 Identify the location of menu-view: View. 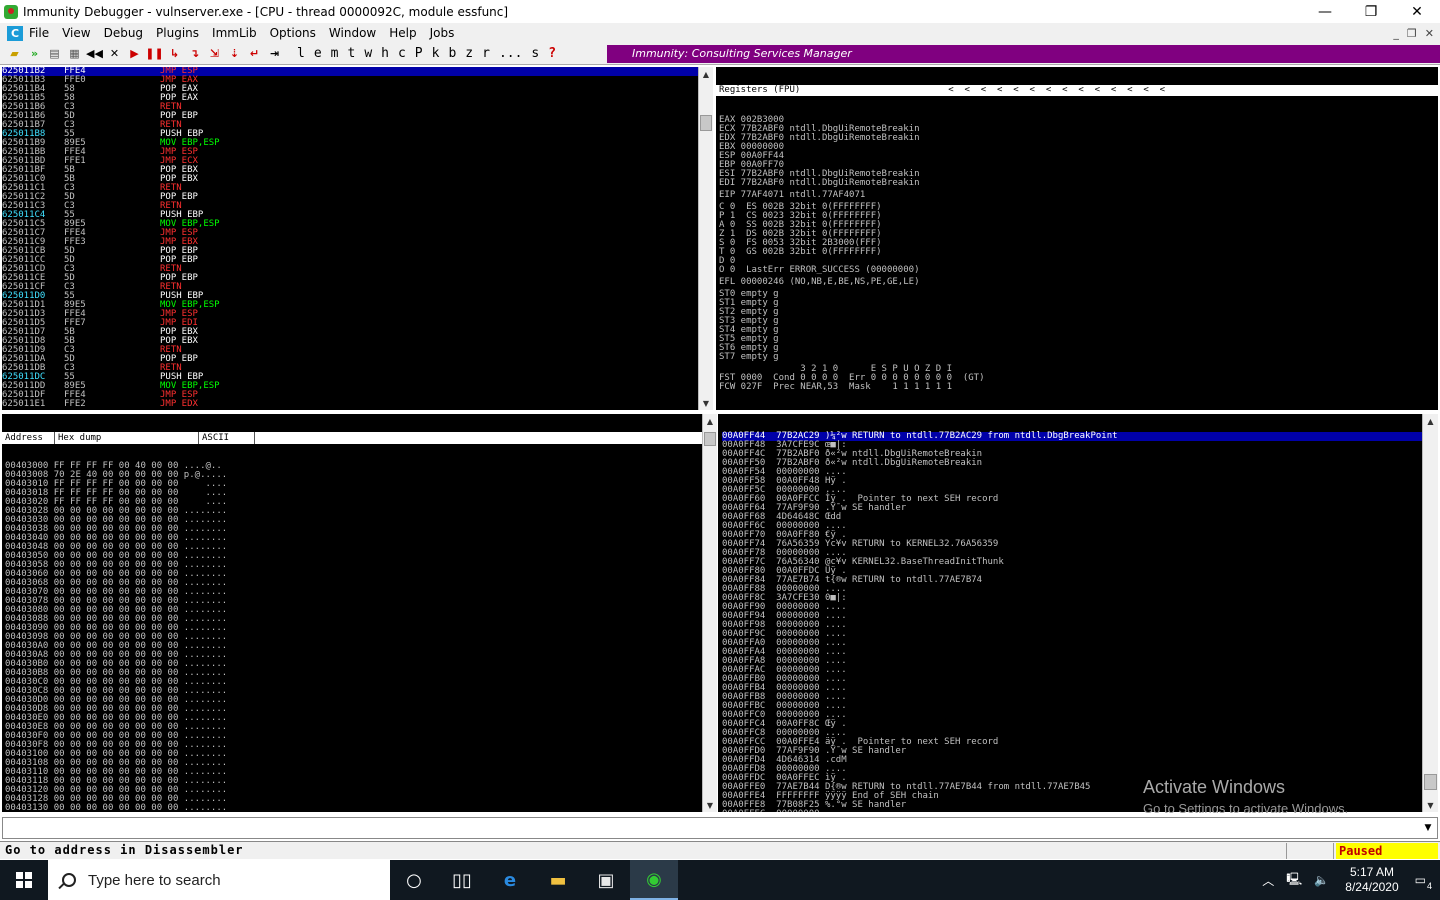
(76, 33).